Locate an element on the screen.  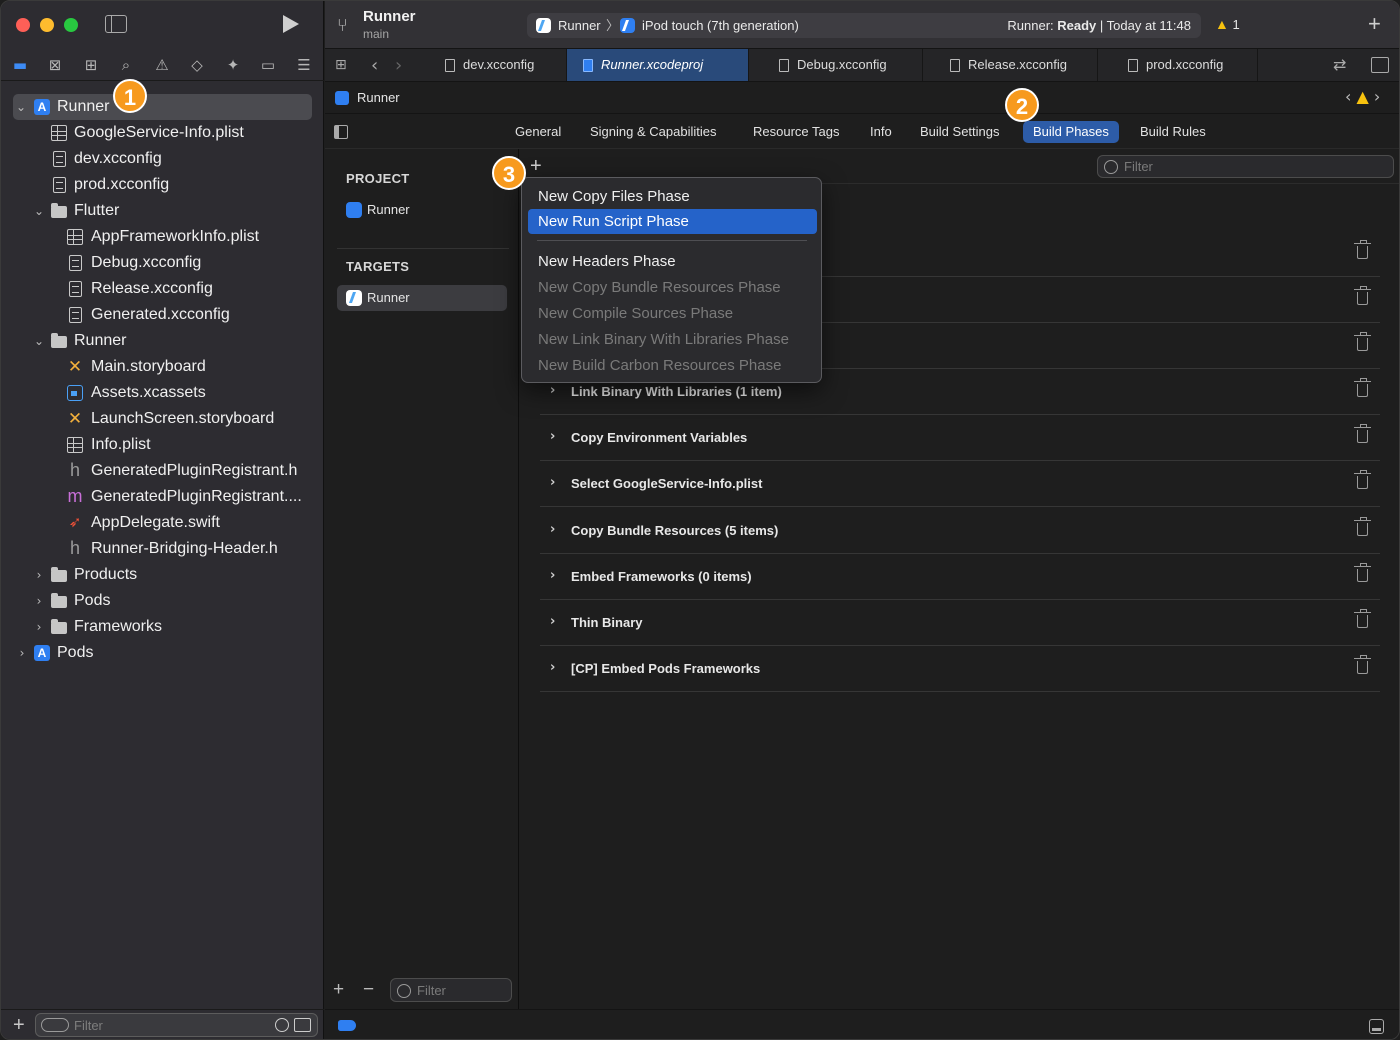
build-phase-row: › Thin Binary is located at coordinates (960, 623).